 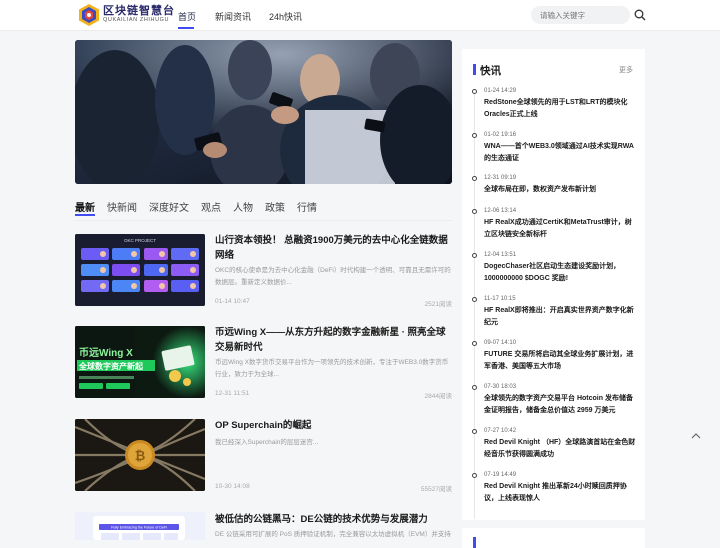 I want to click on article-date: 01-14 10:47, so click(x=232, y=301).